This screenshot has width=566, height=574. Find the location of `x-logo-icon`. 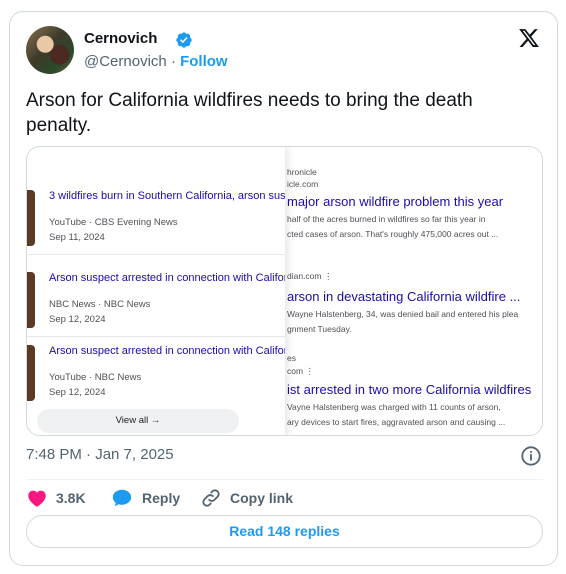

x-logo-icon is located at coordinates (529, 38).